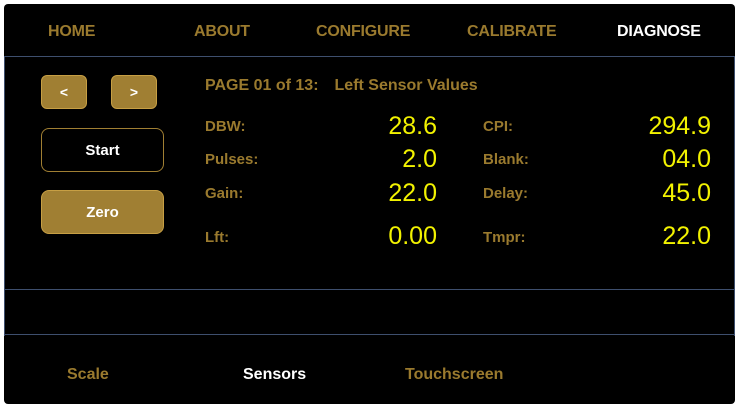 Image resolution: width=739 pixels, height=406 pixels. I want to click on lft-value: 0.00, so click(412, 236).